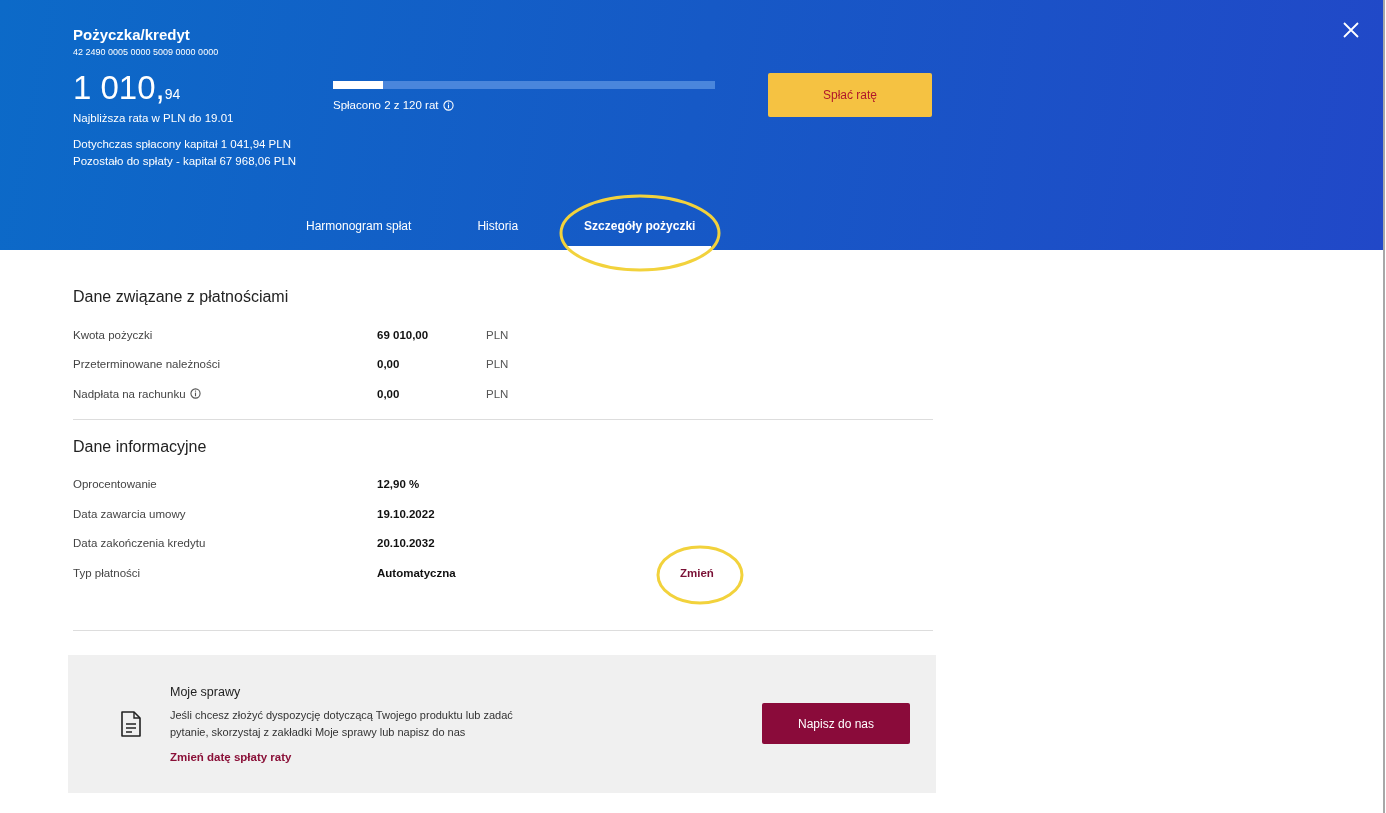 The width and height of the screenshot is (1386, 813). I want to click on field-label: Data zawarcia umowy, so click(129, 513).